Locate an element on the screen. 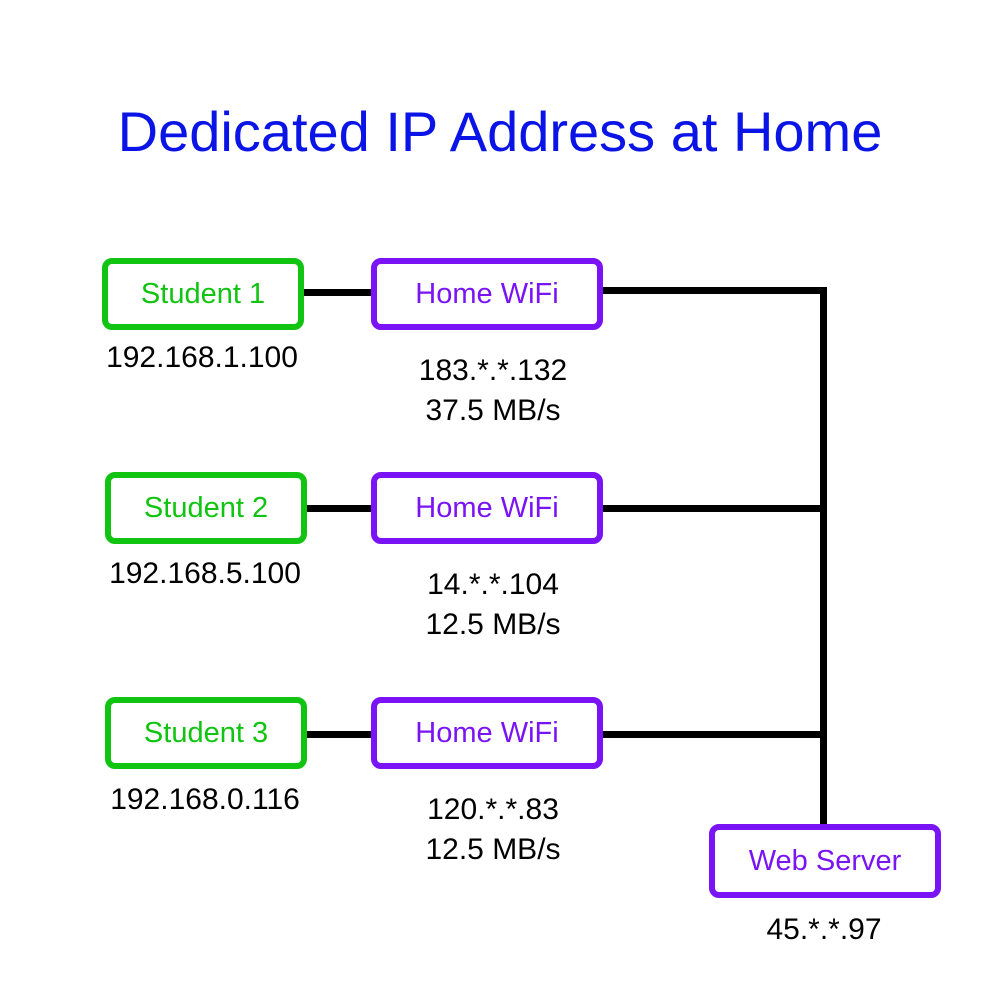 This screenshot has height=1000, width=1000. connector-student2-wifi is located at coordinates (339, 508).